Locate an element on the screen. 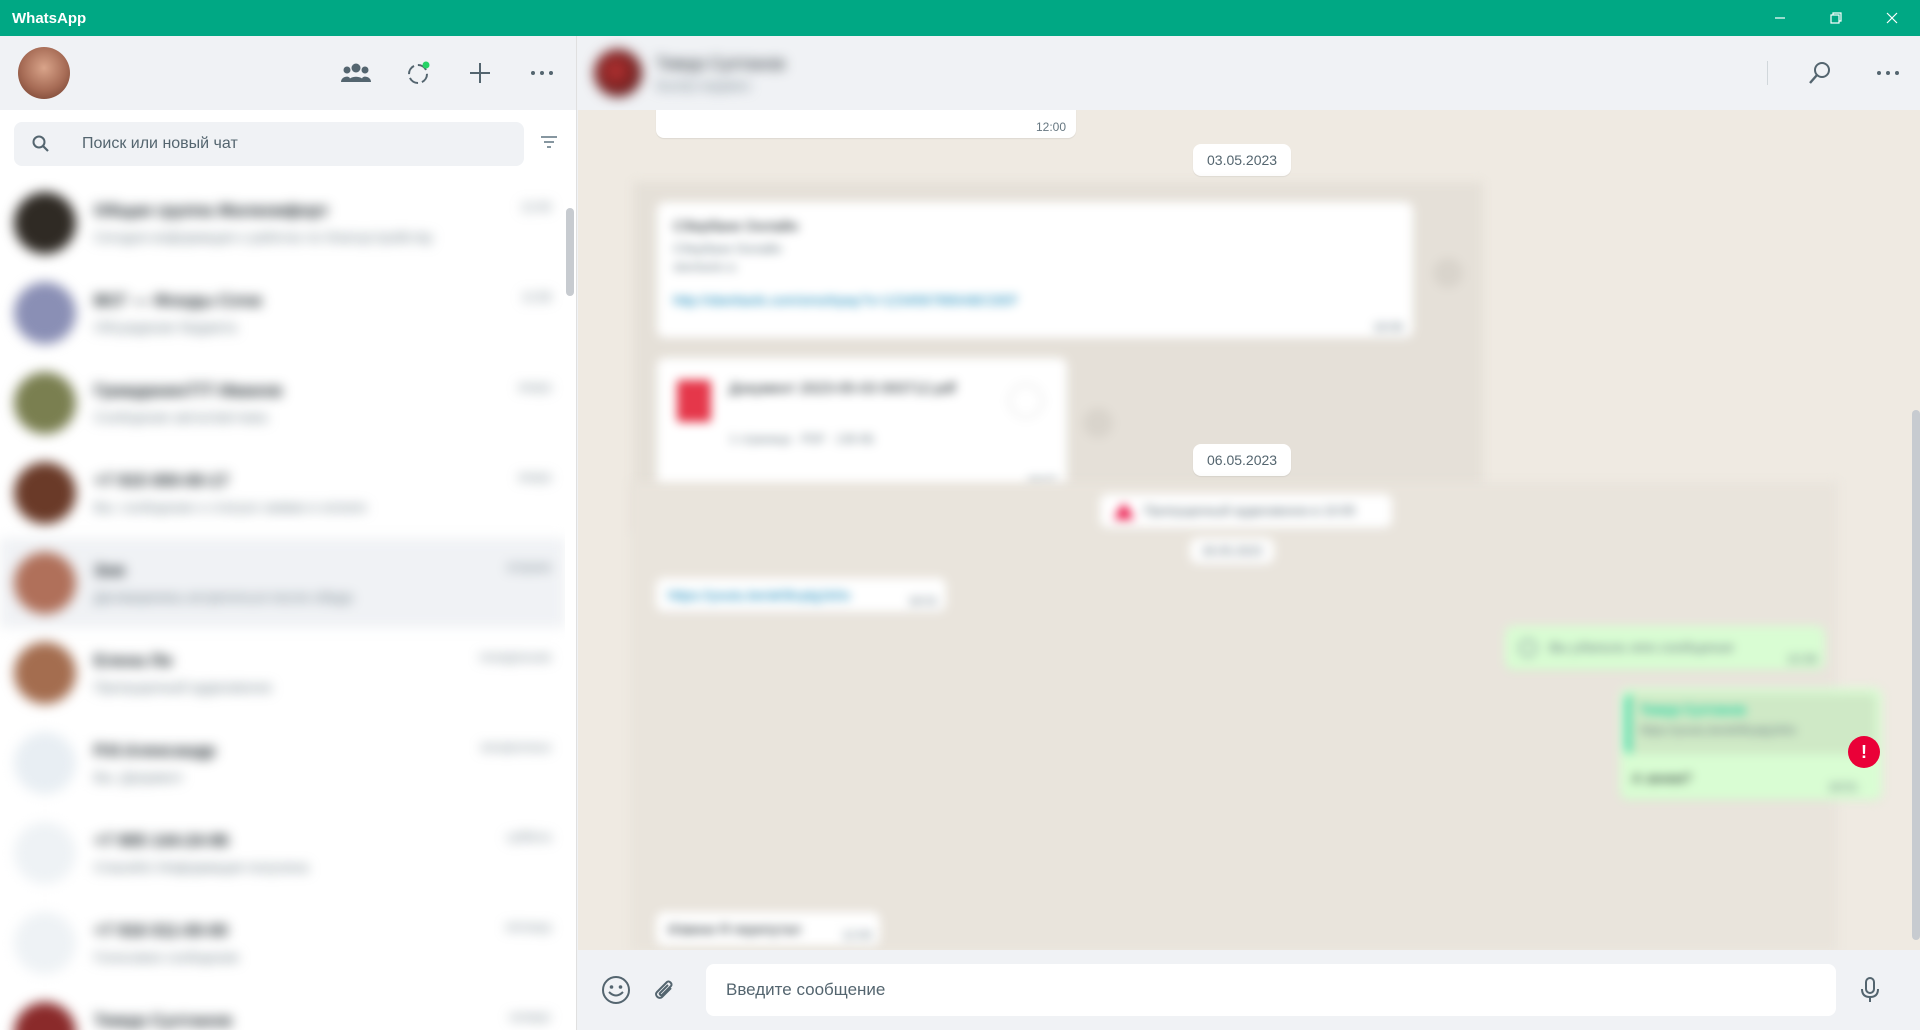  chat-name: Тимур Султанов is located at coordinates (163, 1020).